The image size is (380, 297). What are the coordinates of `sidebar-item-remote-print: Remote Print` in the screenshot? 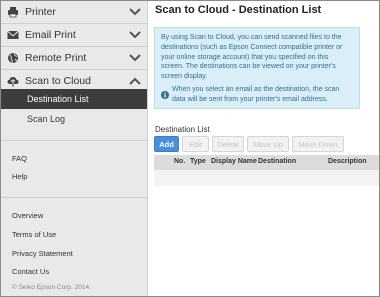 It's located at (74, 58).